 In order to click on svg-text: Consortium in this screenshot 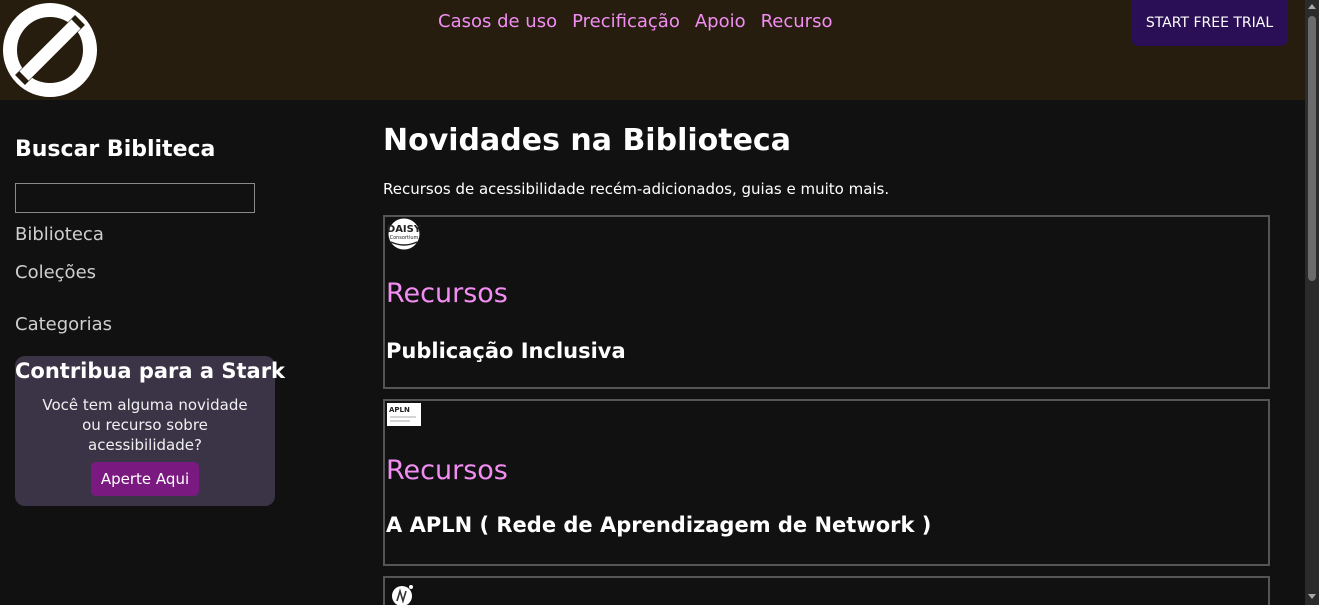, I will do `click(404, 238)`.